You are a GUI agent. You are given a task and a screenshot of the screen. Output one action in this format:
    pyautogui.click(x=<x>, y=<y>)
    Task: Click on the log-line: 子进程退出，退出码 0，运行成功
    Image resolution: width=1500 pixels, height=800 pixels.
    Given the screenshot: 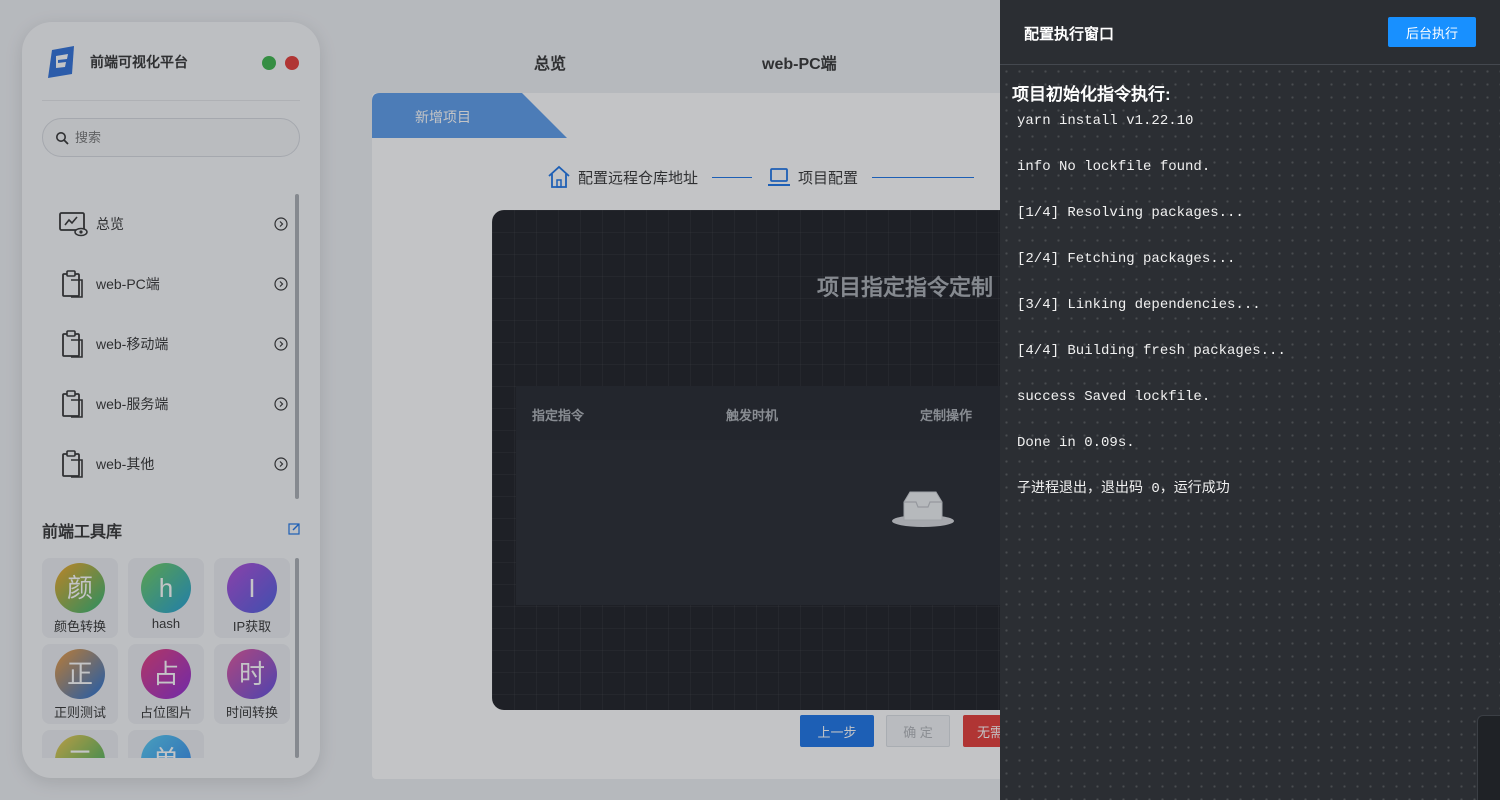 What is the action you would take?
    pyautogui.click(x=1123, y=489)
    